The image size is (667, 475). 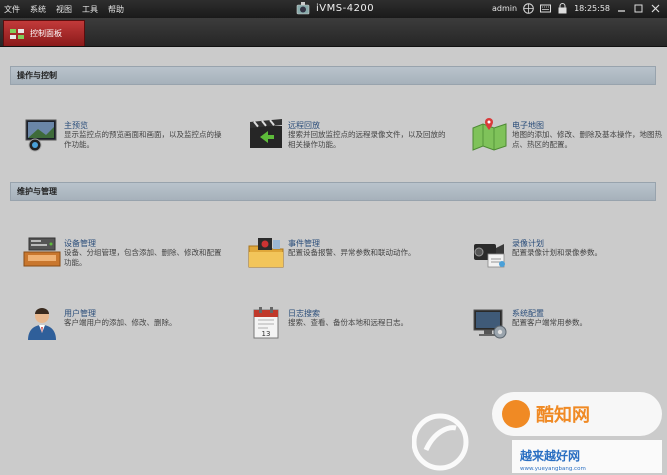 I want to click on menu-bar: 文件 系统 视图 工具 帮助, so click(x=64, y=9).